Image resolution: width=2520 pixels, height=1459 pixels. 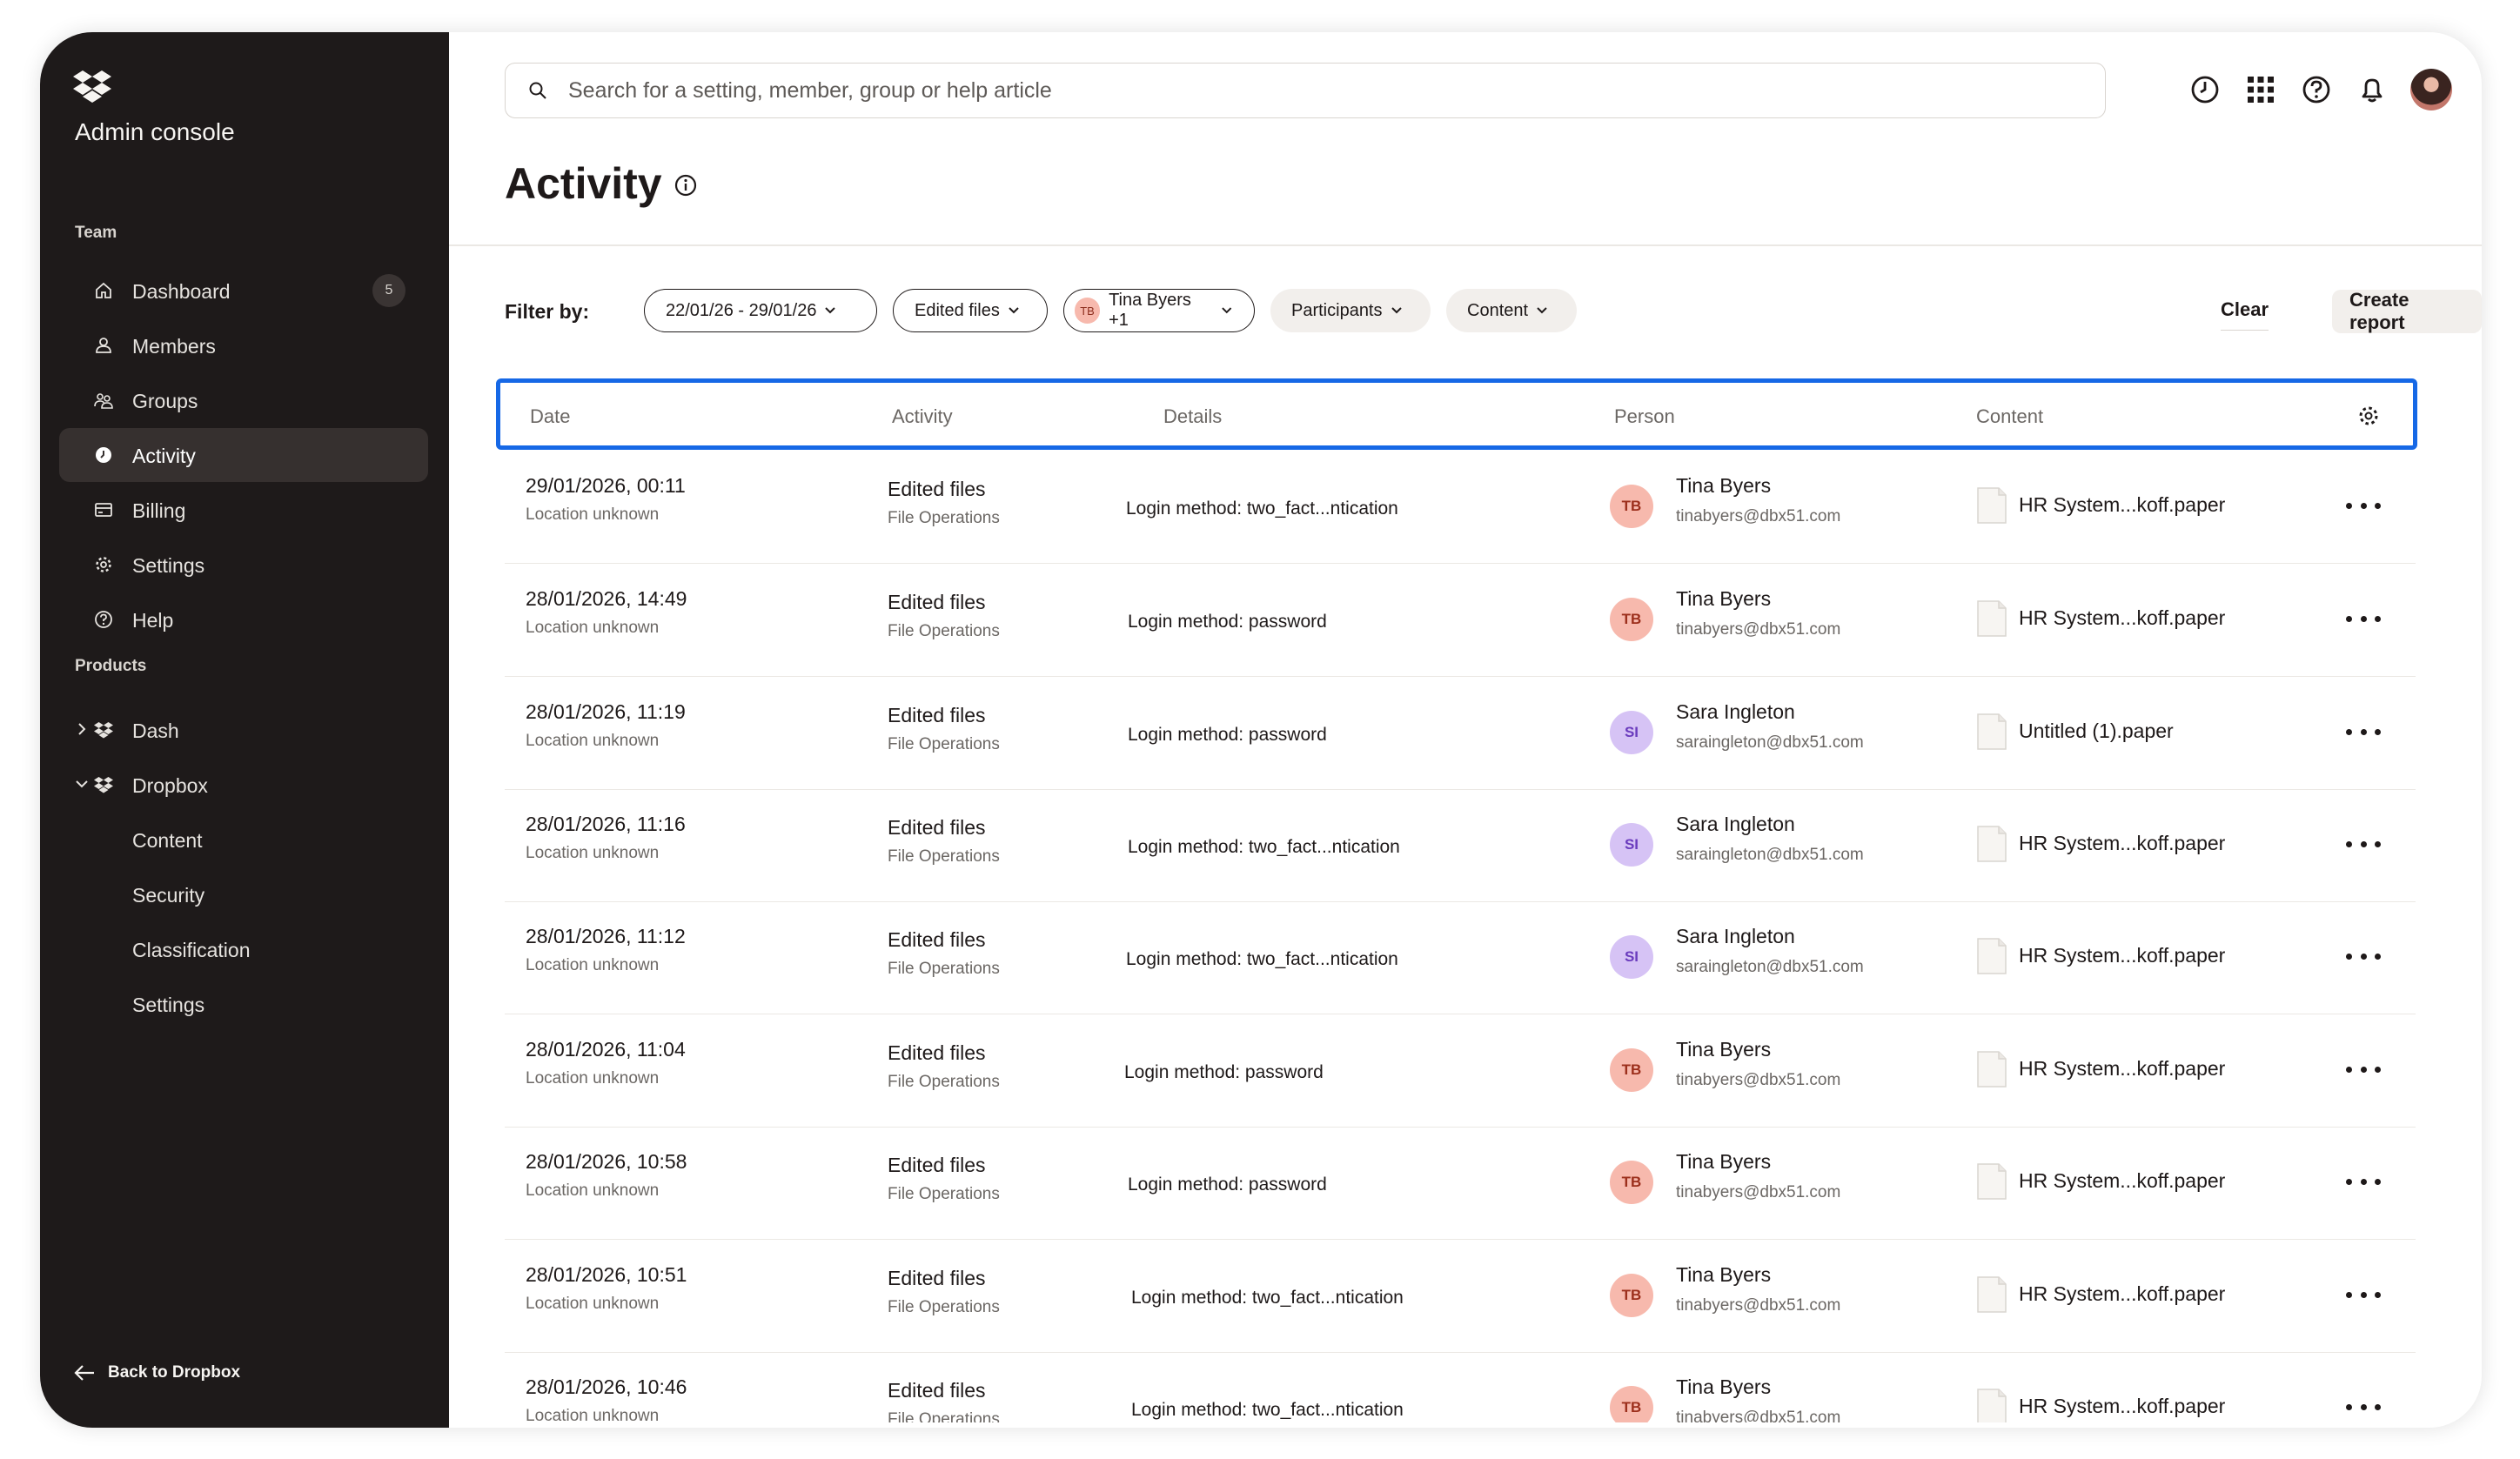 What do you see at coordinates (1770, 742) in the screenshot?
I see `person-email-cell: saraingleton@dbx51.com` at bounding box center [1770, 742].